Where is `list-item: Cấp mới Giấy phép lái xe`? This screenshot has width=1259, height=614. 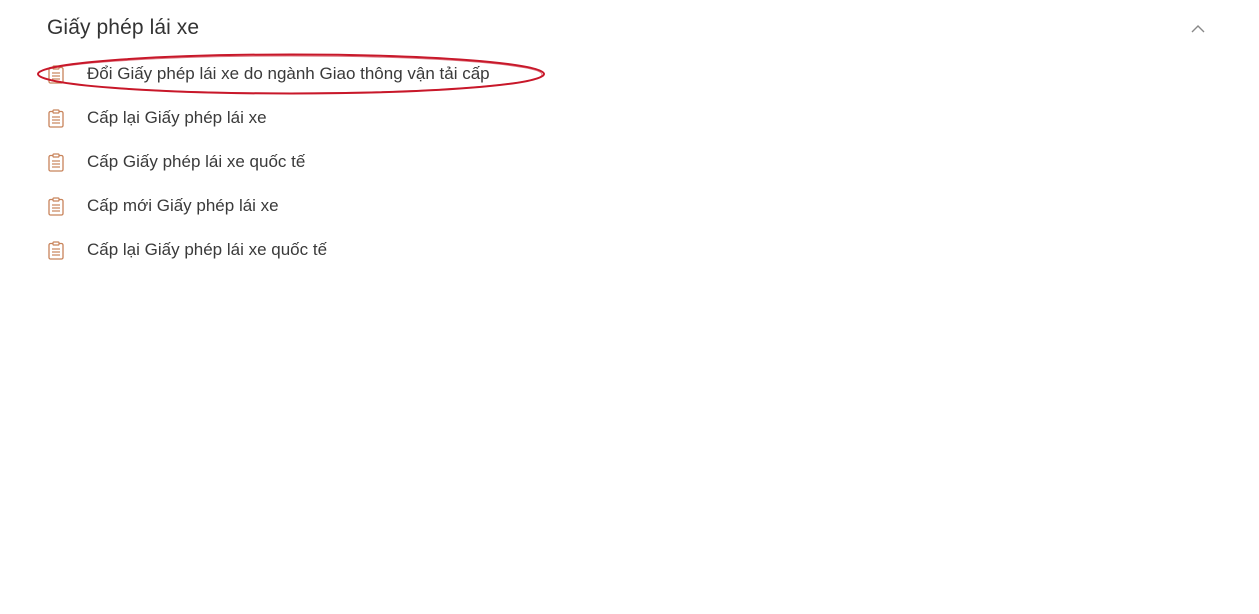 list-item: Cấp mới Giấy phép lái xe is located at coordinates (268, 206).